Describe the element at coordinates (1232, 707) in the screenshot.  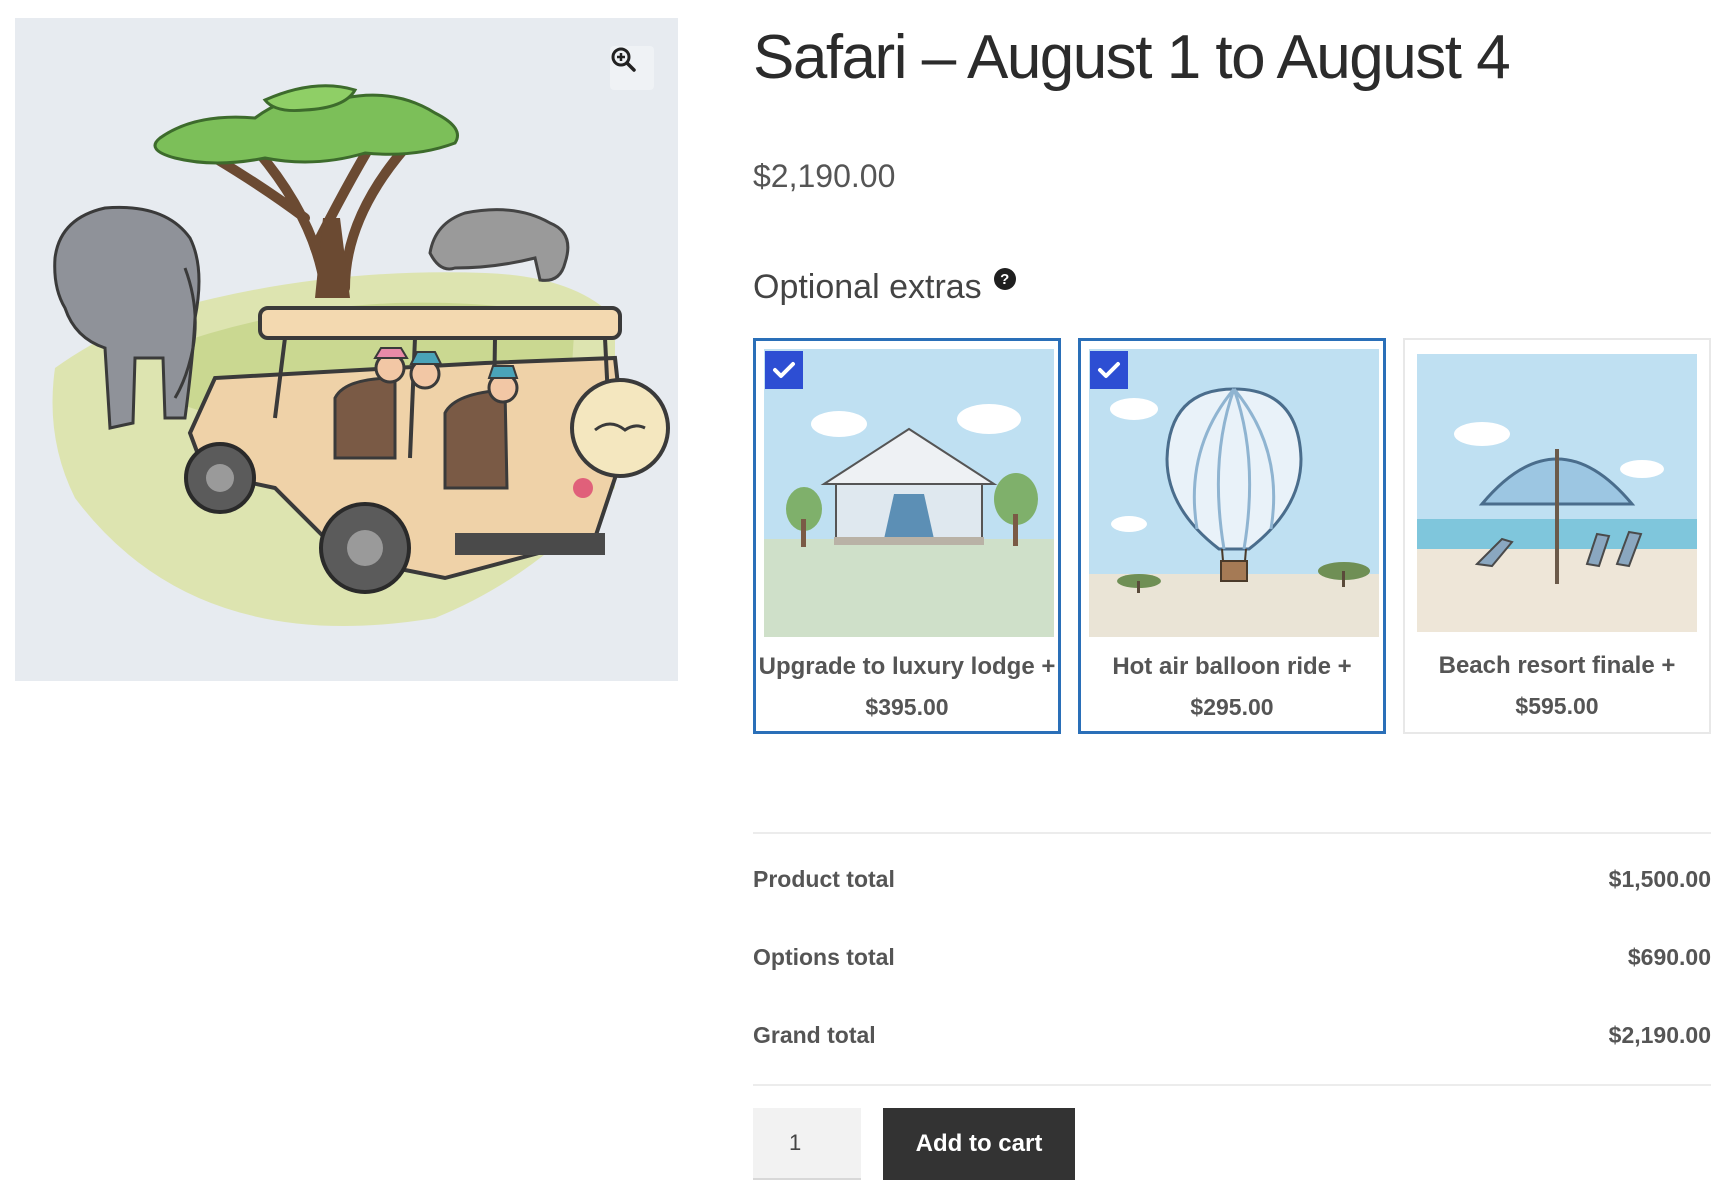
I see `extra-option-price: $295.00` at that location.